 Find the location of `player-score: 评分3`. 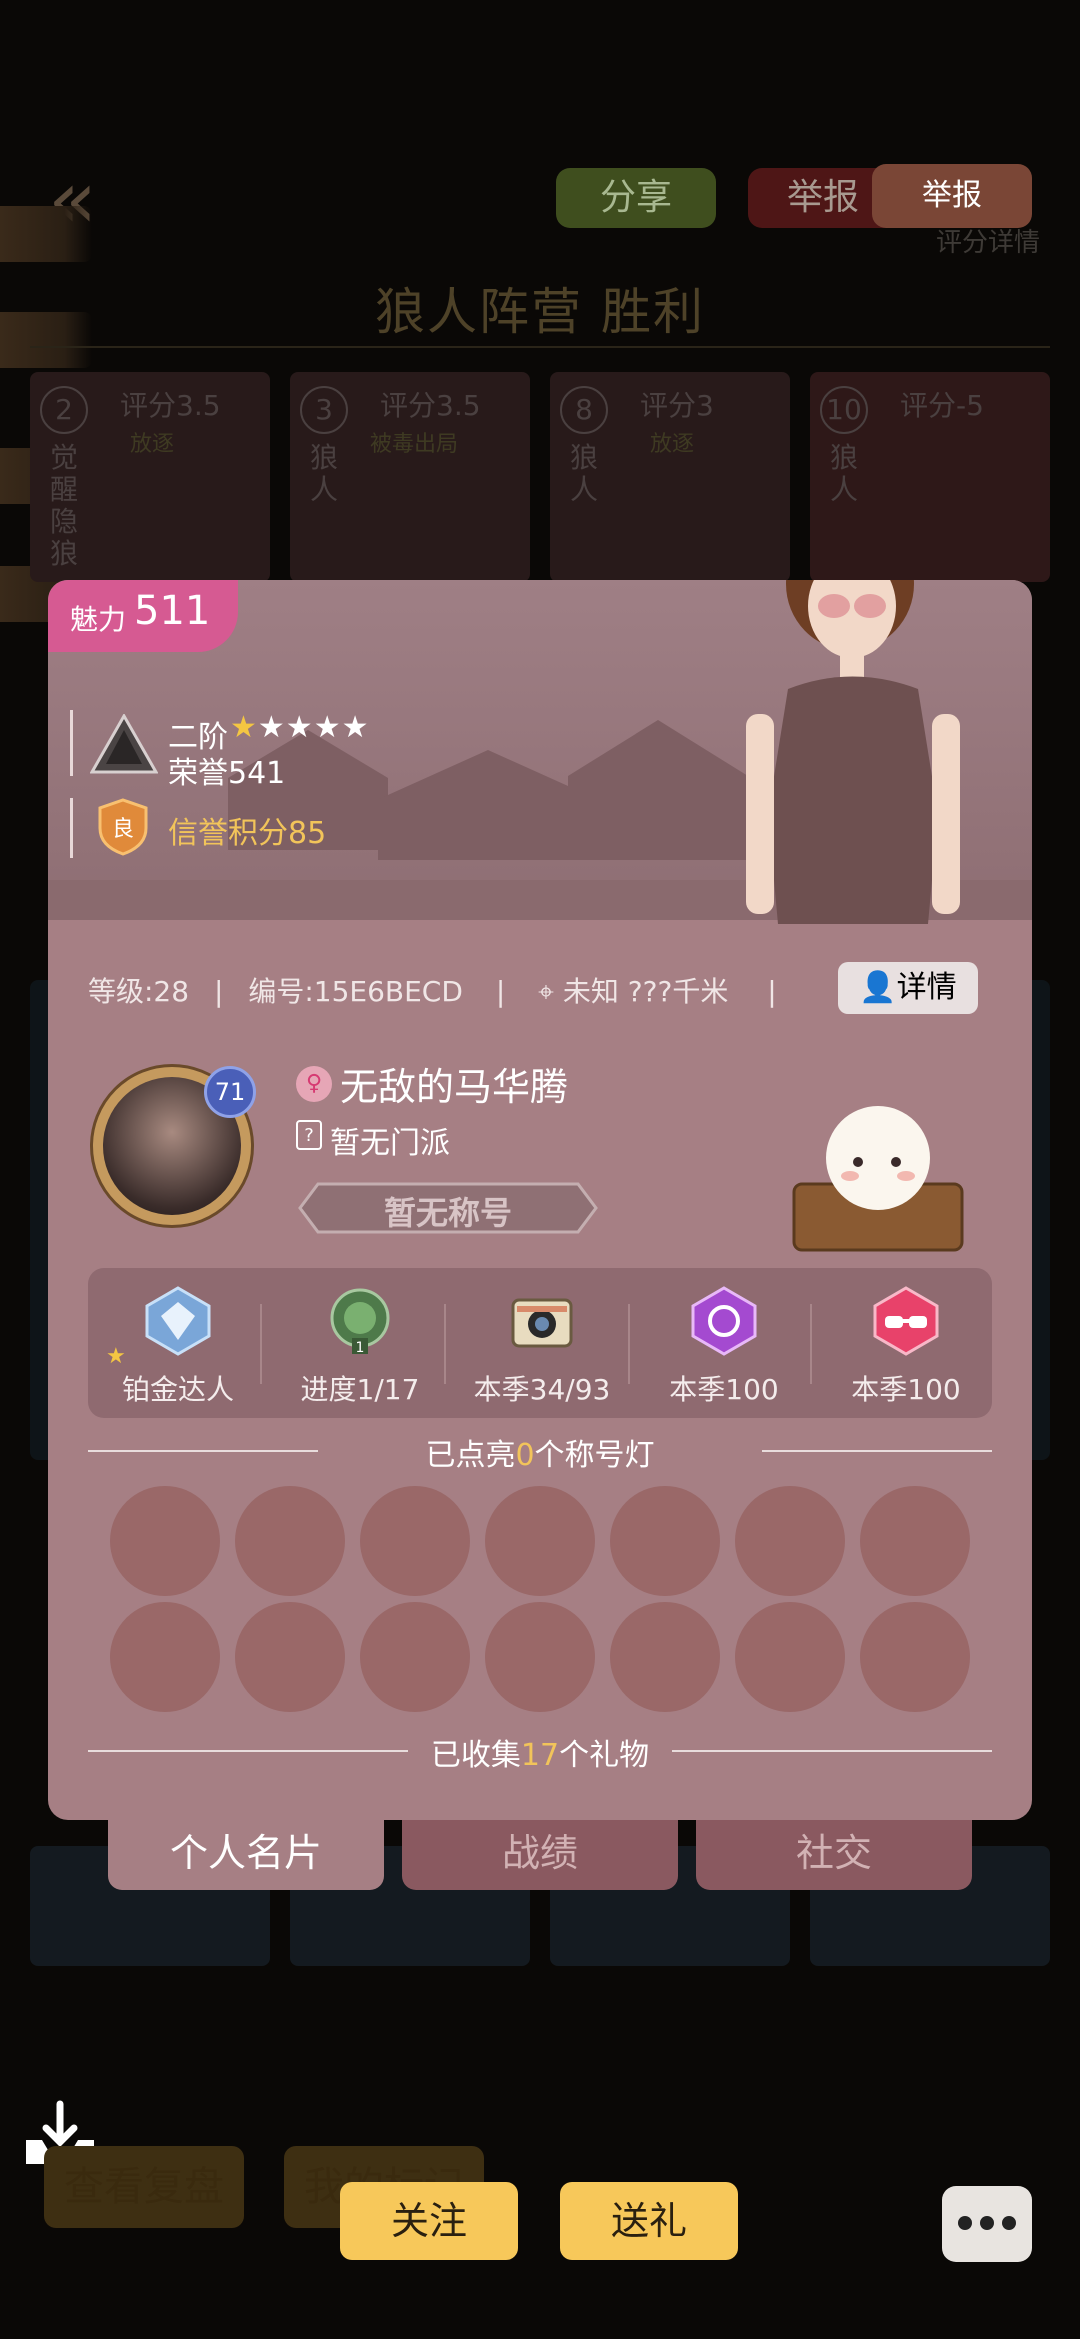

player-score: 评分3 is located at coordinates (677, 405).